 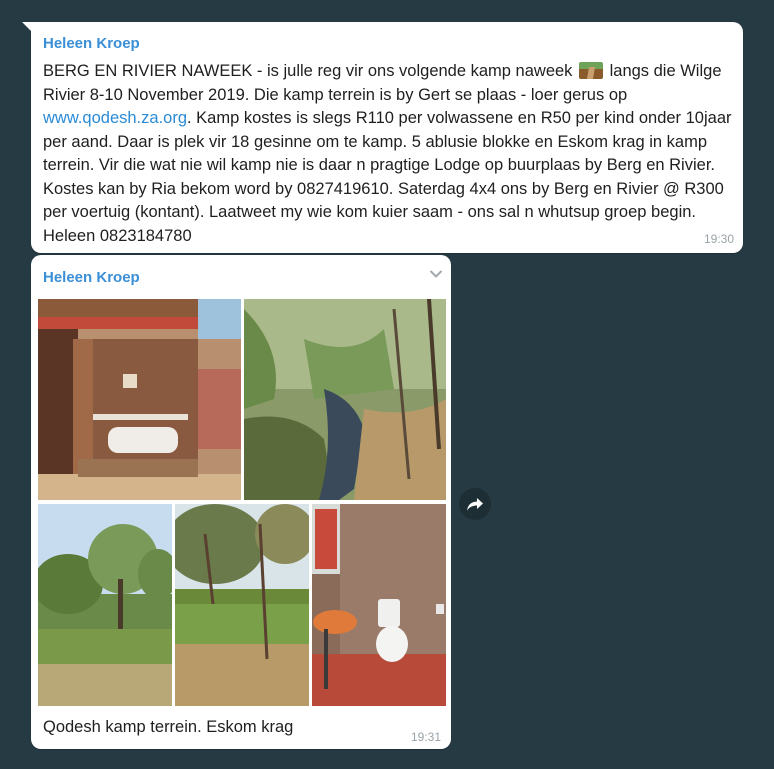 I want to click on share-icon, so click(x=475, y=504).